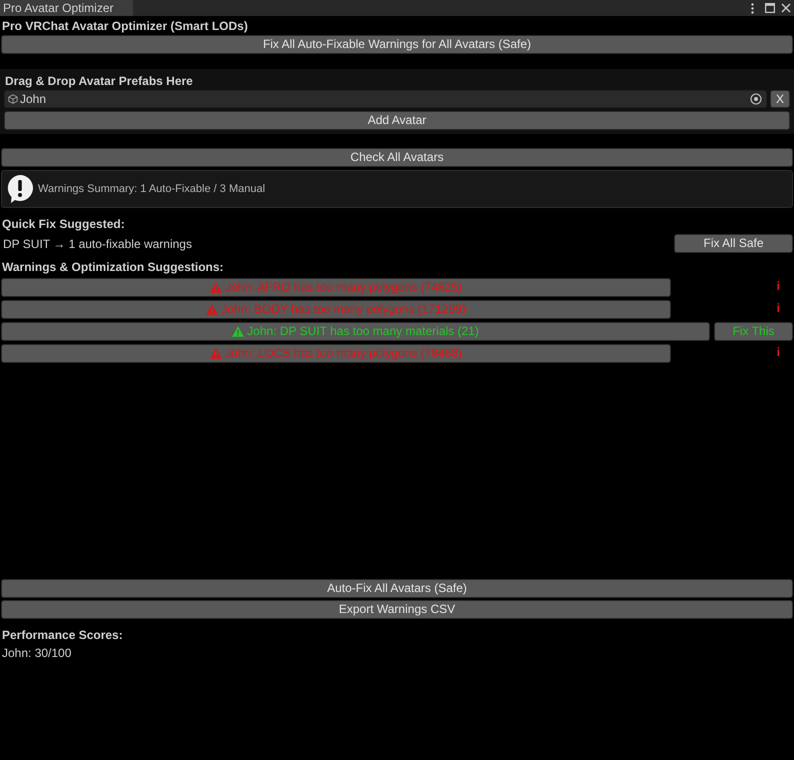  What do you see at coordinates (786, 8) in the screenshot?
I see `close-icon` at bounding box center [786, 8].